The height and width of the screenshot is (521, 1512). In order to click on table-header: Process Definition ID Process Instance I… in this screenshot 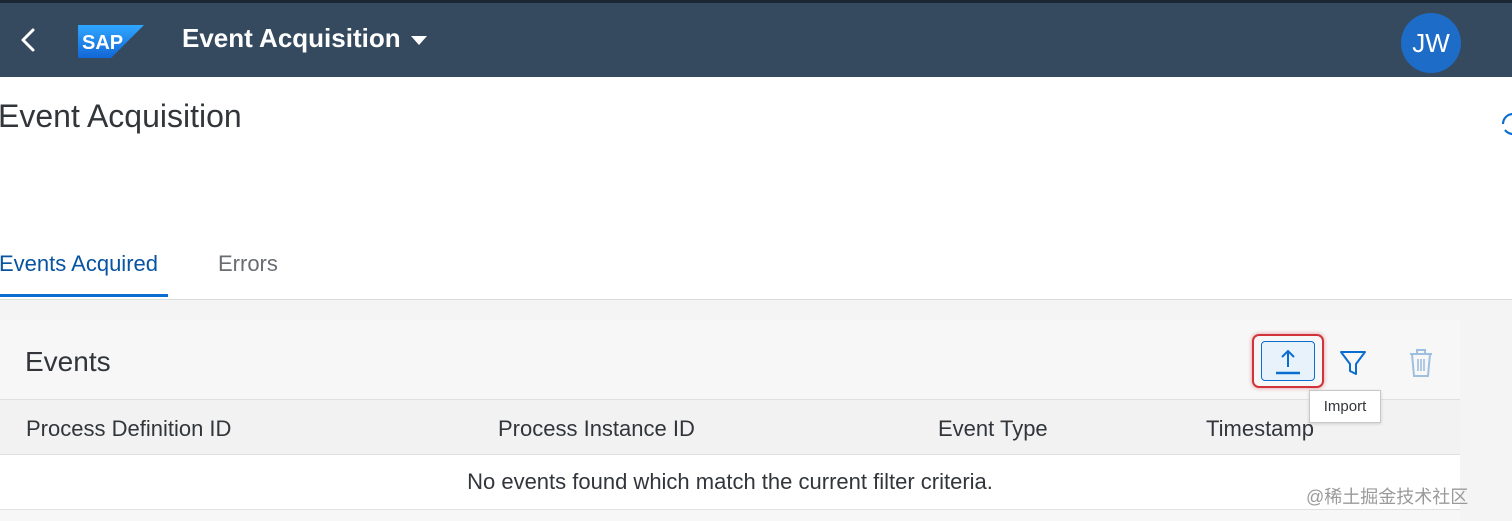, I will do `click(730, 427)`.